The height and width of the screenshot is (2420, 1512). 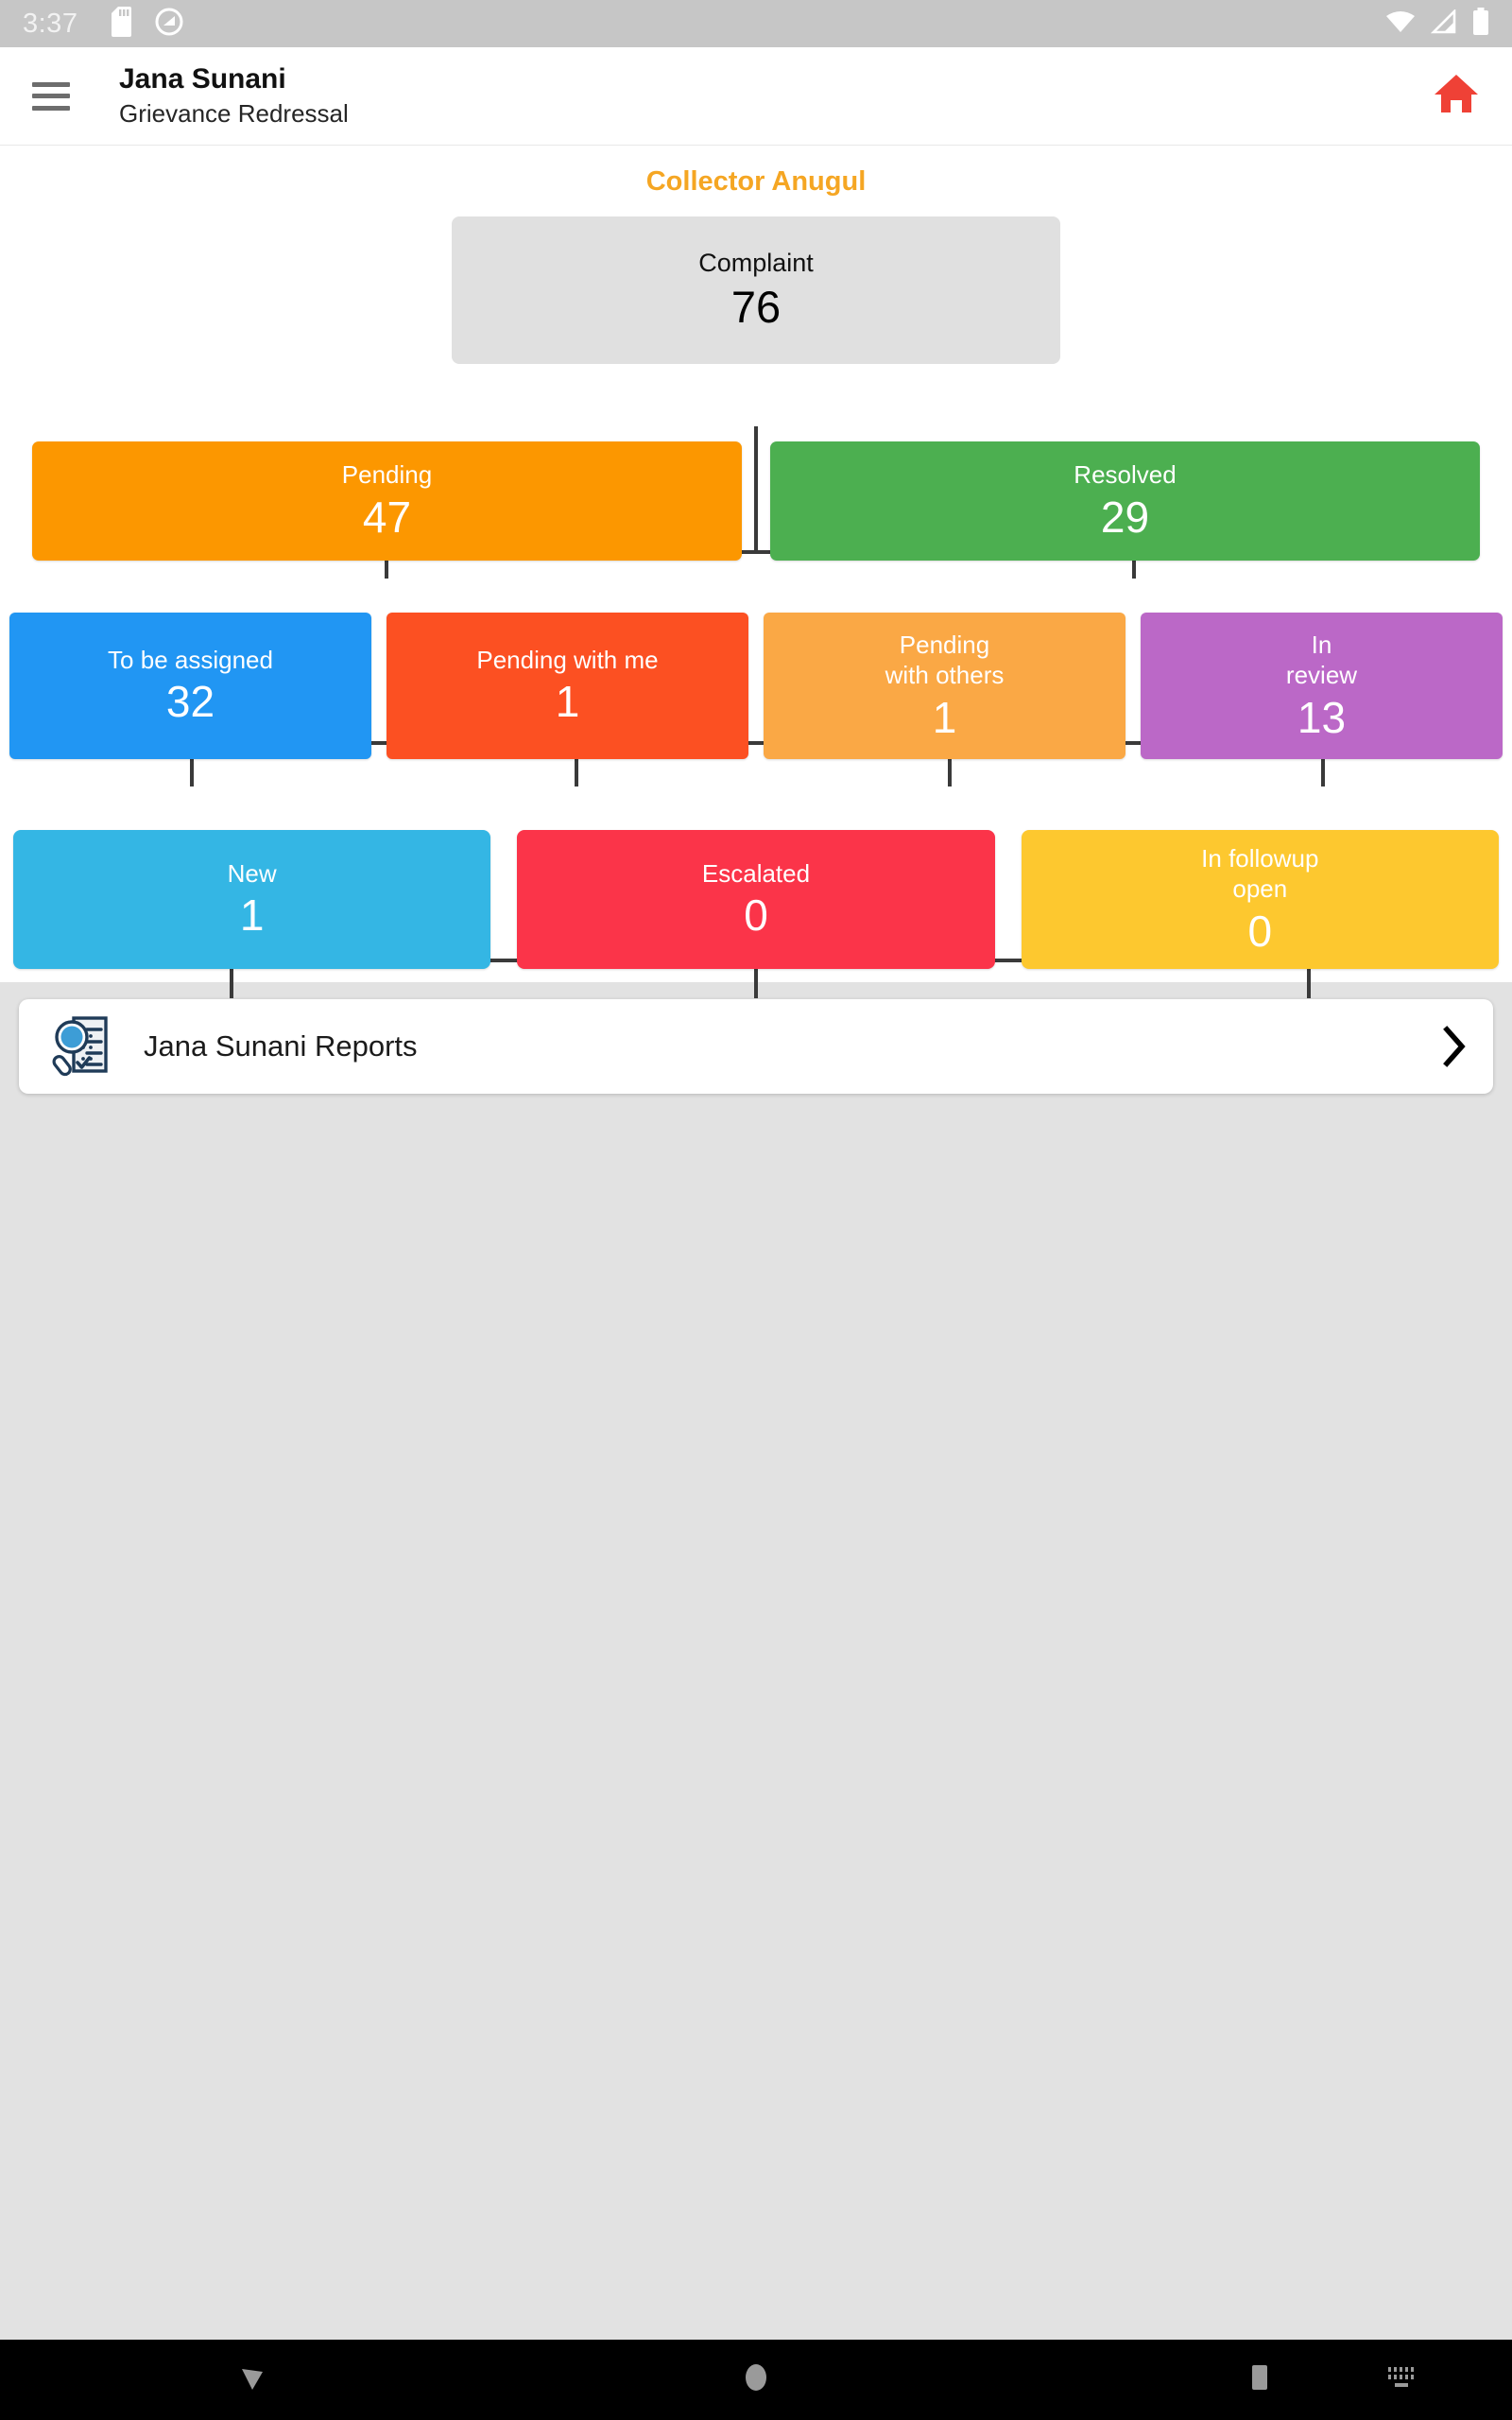 I want to click on card-pending: Pending 47, so click(x=387, y=501).